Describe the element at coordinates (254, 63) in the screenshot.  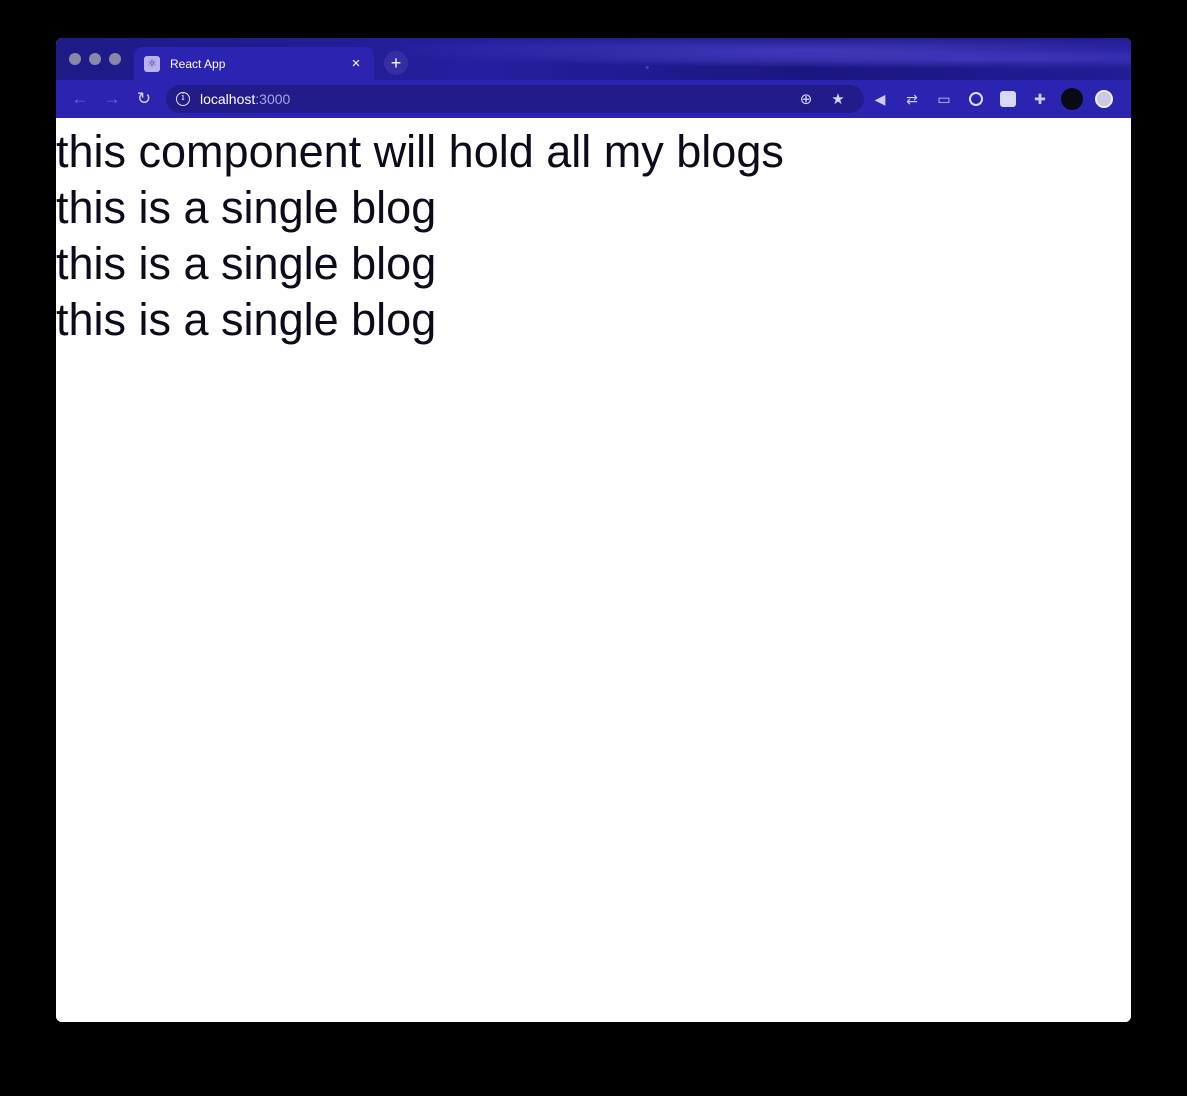
I see `browser-tab-react-app: ⚛ React App ×` at that location.